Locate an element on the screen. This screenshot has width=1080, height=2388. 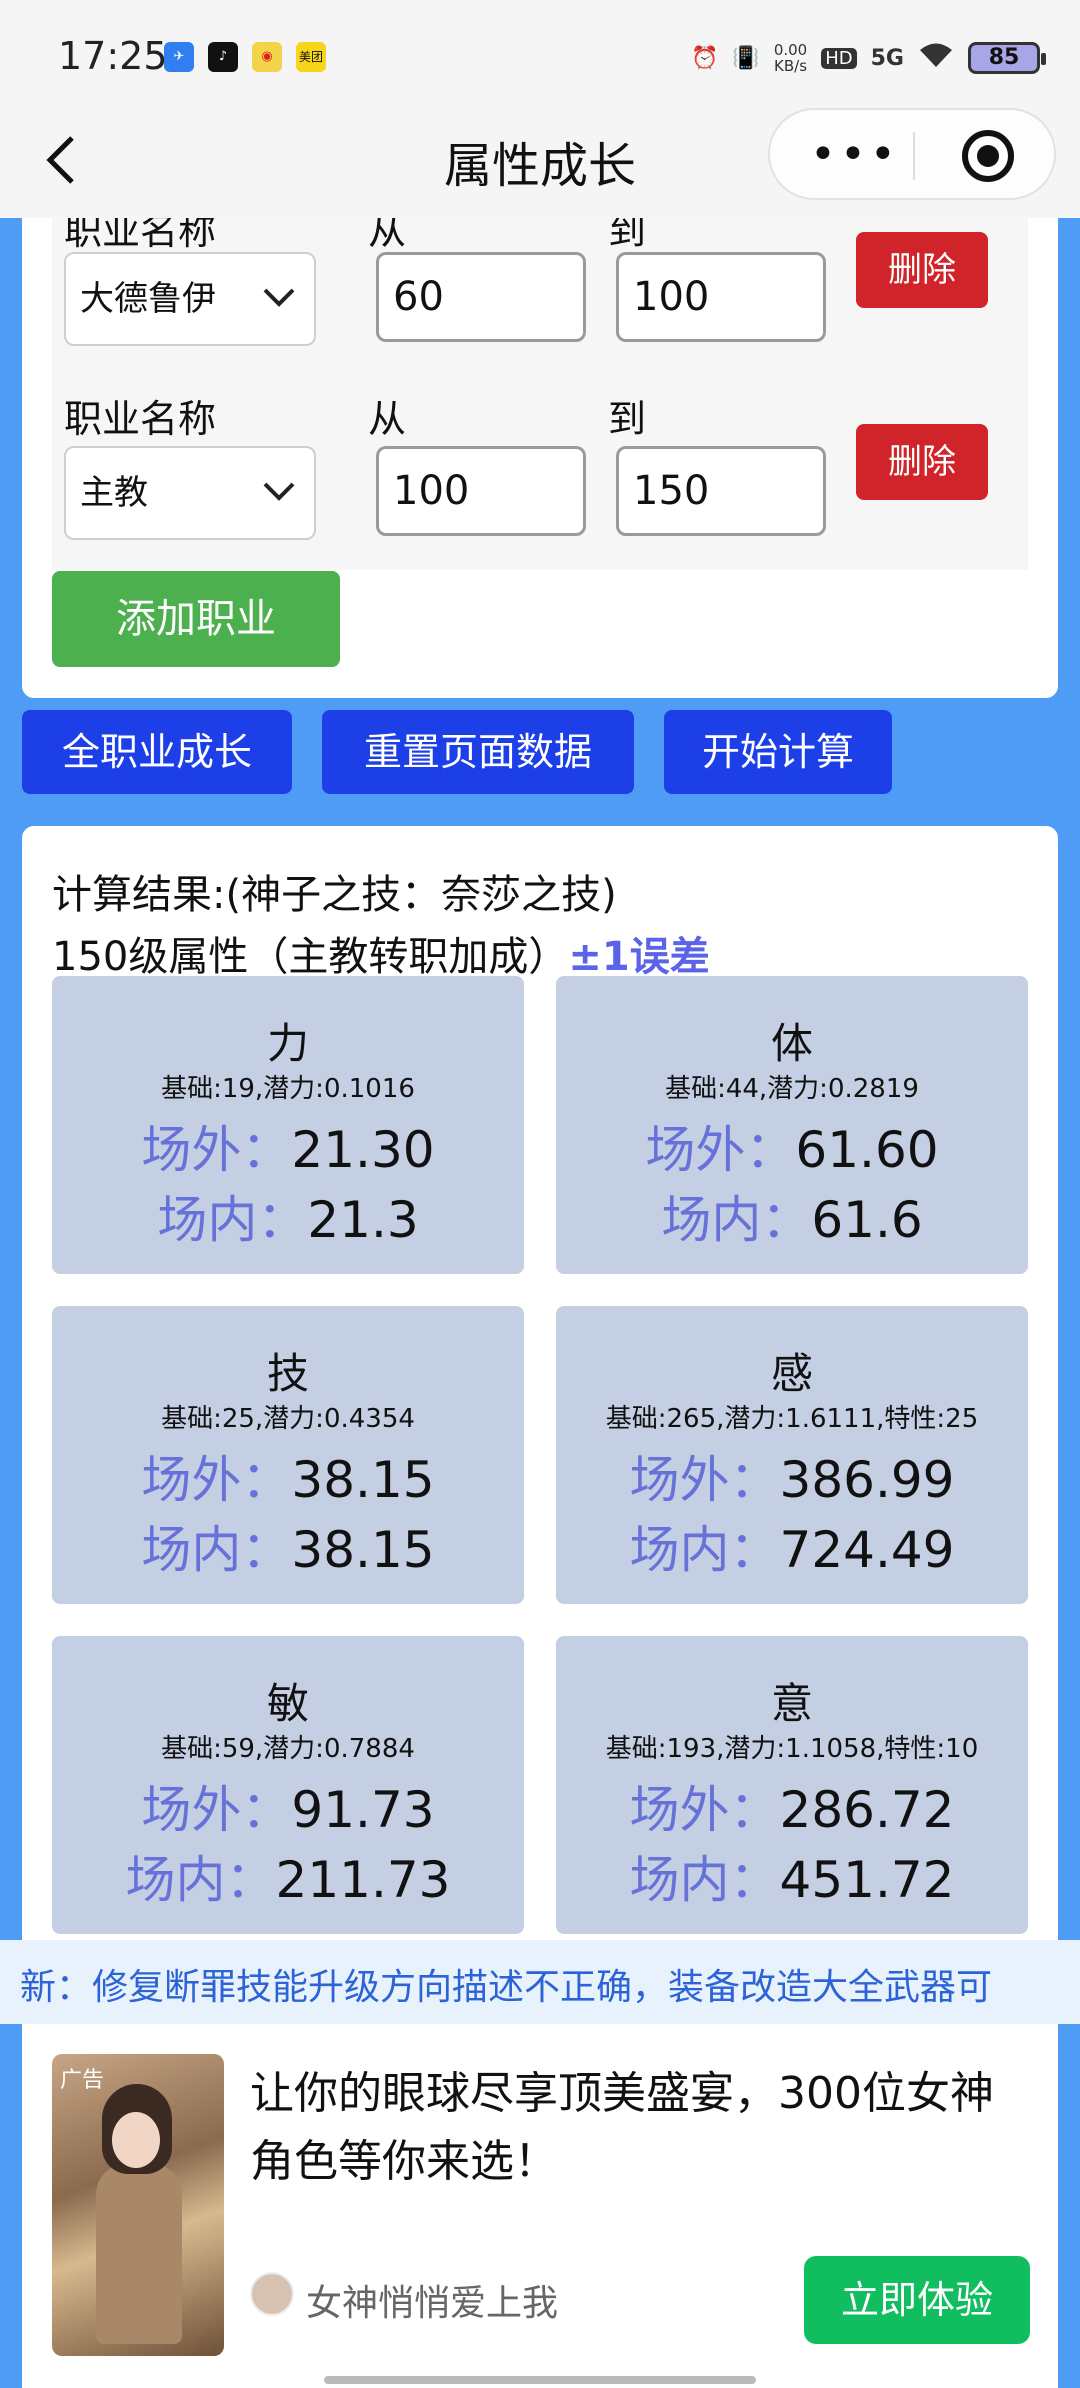
battery-indicator: 85 is located at coordinates (1007, 58).